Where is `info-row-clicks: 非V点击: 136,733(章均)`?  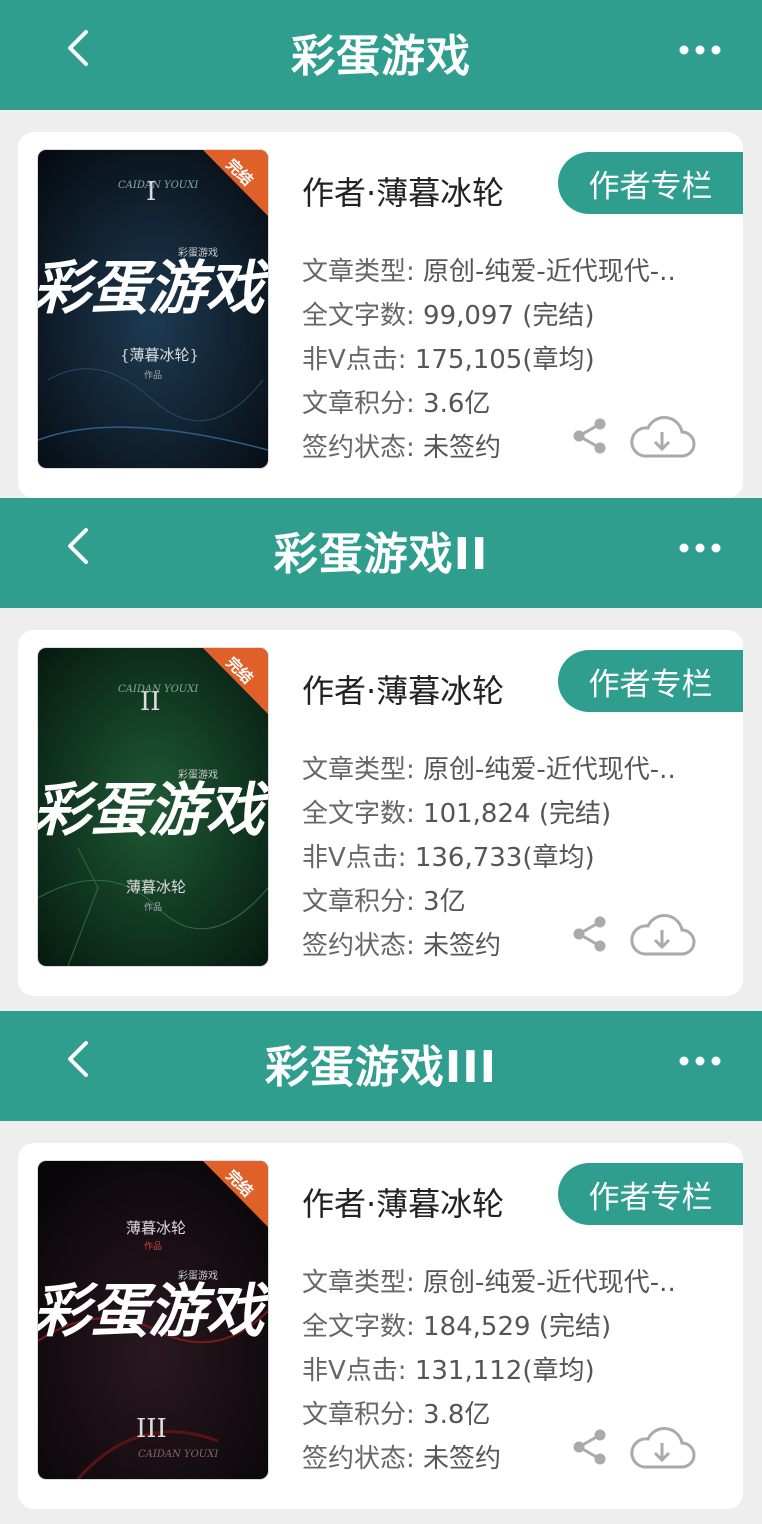
info-row-clicks: 非V点击: 136,733(章均) is located at coordinates (448, 858).